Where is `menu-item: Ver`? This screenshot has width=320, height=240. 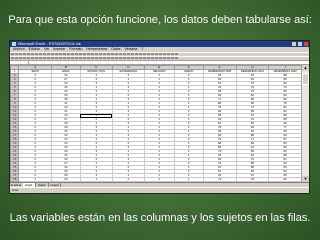 menu-item: Ver is located at coordinates (46, 49).